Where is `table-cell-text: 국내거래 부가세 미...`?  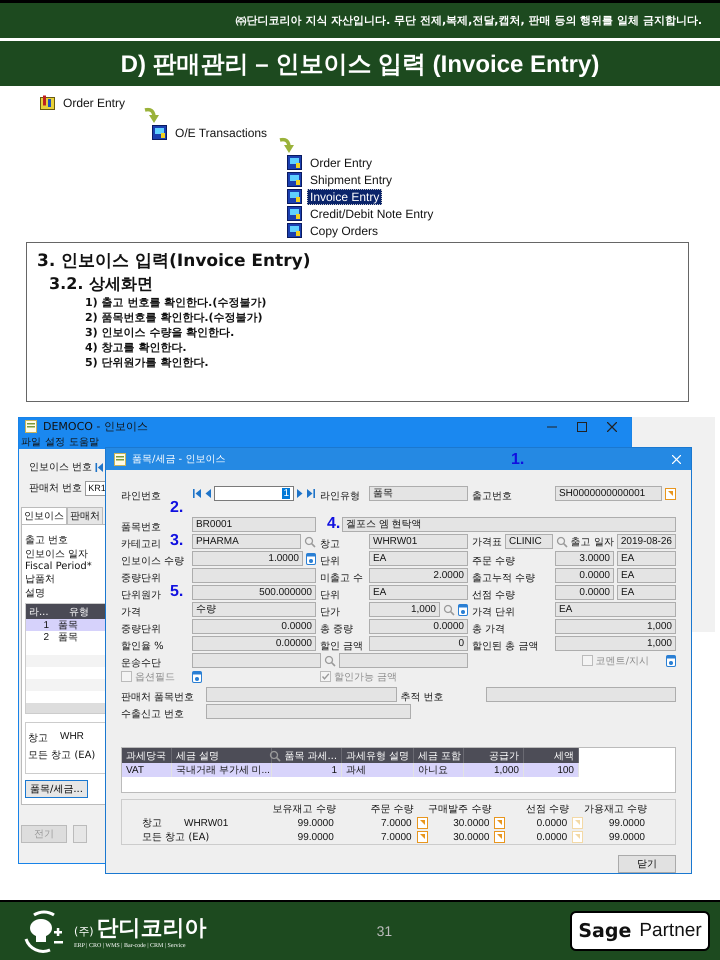 table-cell-text: 국내거래 부가세 미... is located at coordinates (223, 770).